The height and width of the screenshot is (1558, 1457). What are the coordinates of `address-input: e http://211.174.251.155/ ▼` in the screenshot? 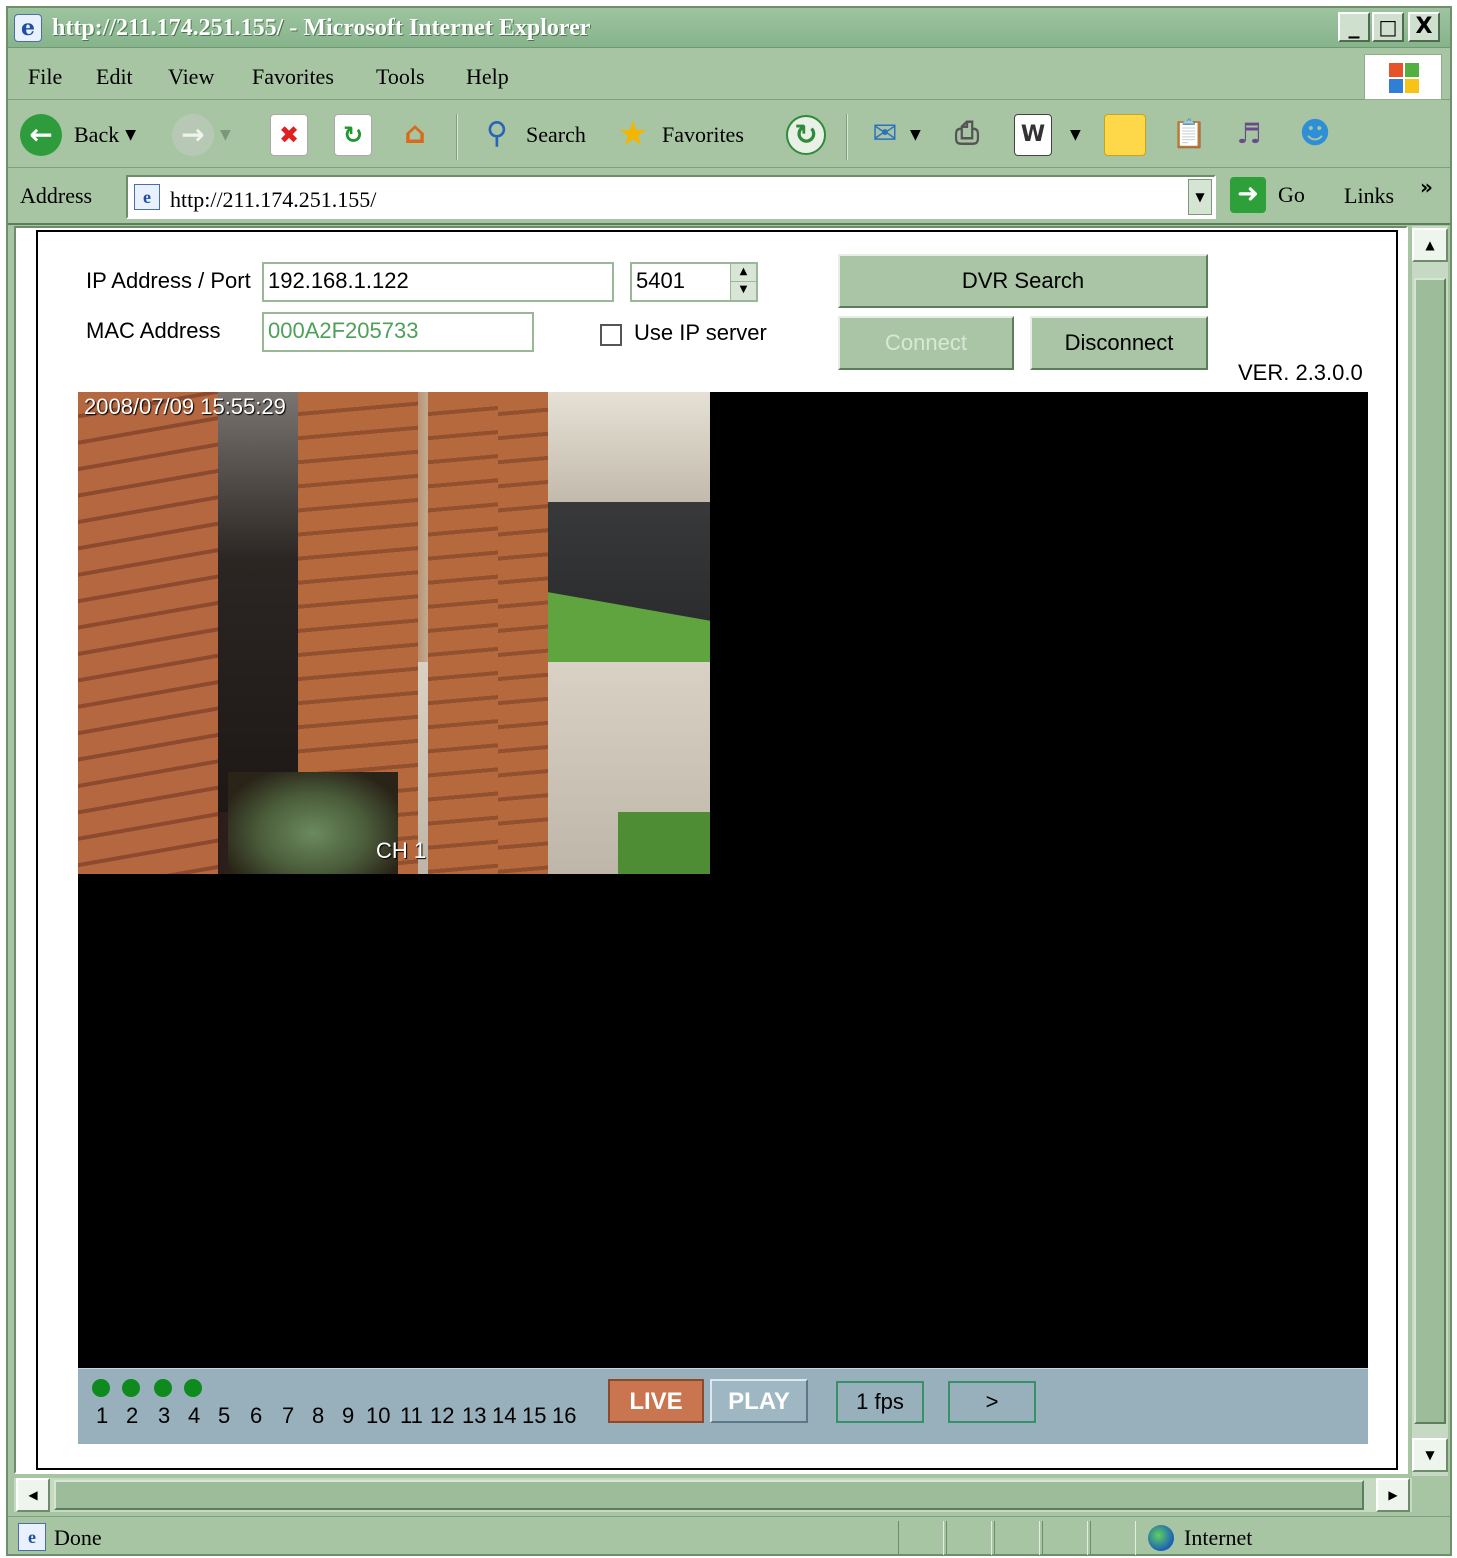 It's located at (671, 197).